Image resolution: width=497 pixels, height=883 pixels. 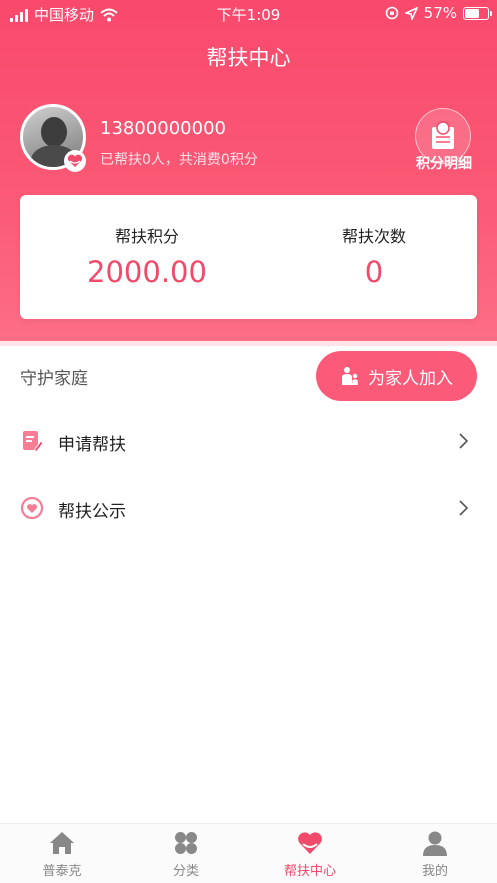 I want to click on user-summary: 已帮扶0人，共消费0积分, so click(x=179, y=160).